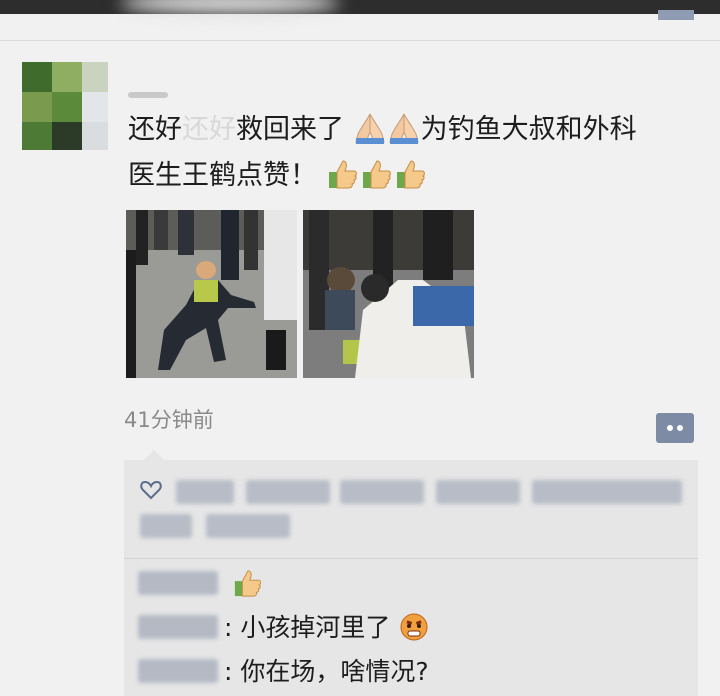 The height and width of the screenshot is (696, 720). I want to click on comment-item: : 小孩掉河里了, so click(284, 628).